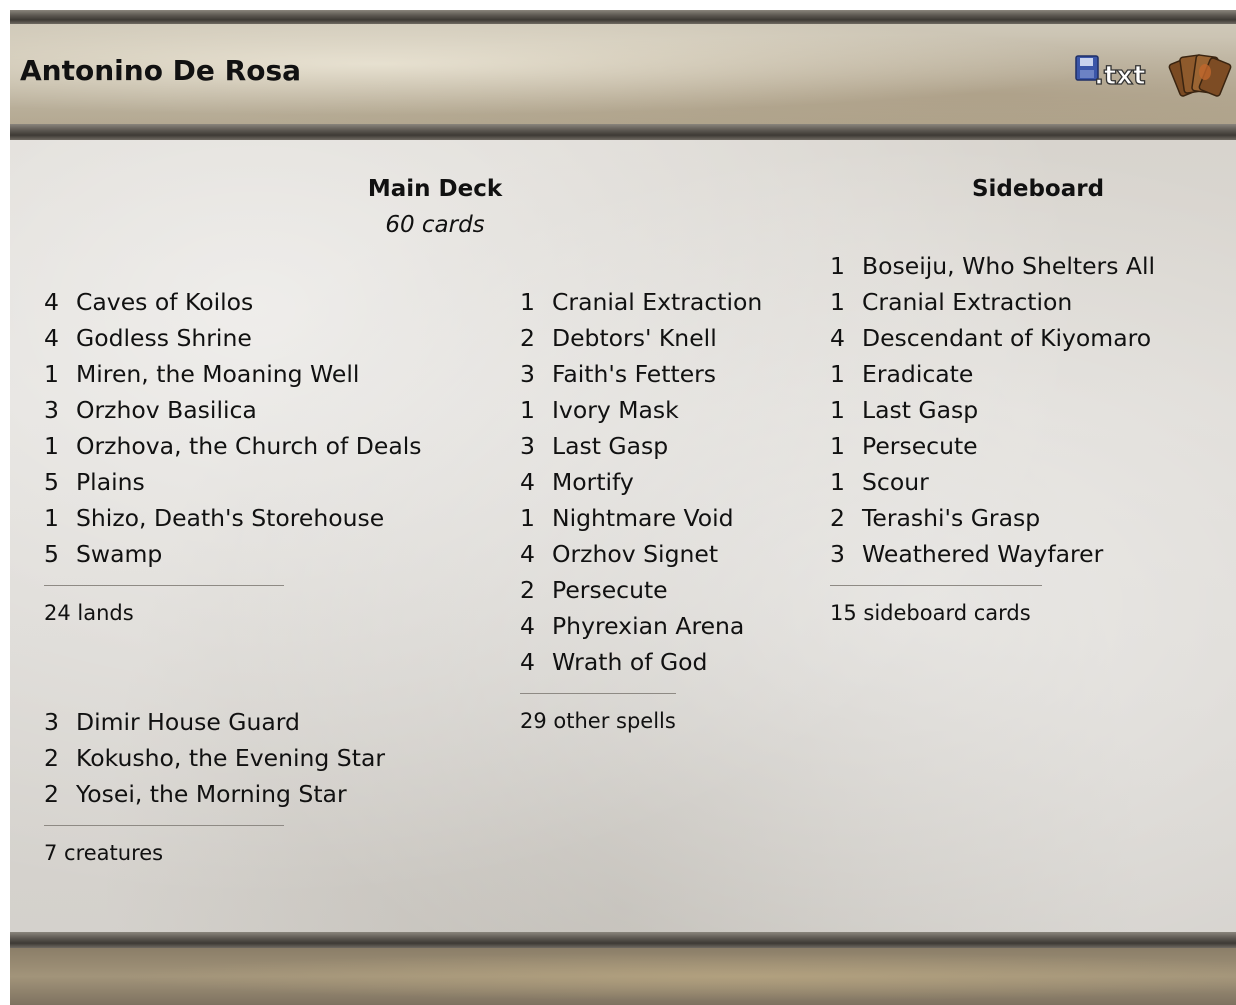 This screenshot has height=1005, width=1236. I want to click on list-item: 2 Debtors' Knell, so click(641, 338).